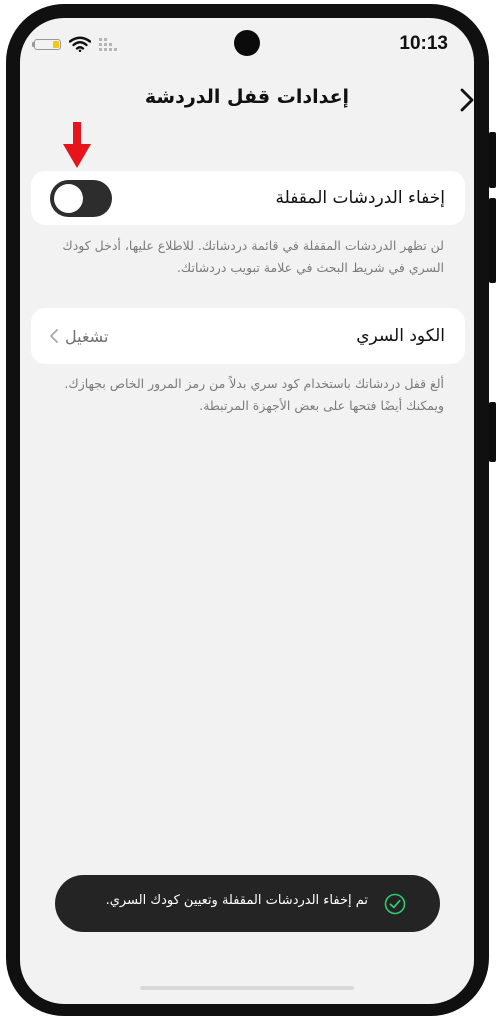  I want to click on toggle-knob, so click(68, 198).